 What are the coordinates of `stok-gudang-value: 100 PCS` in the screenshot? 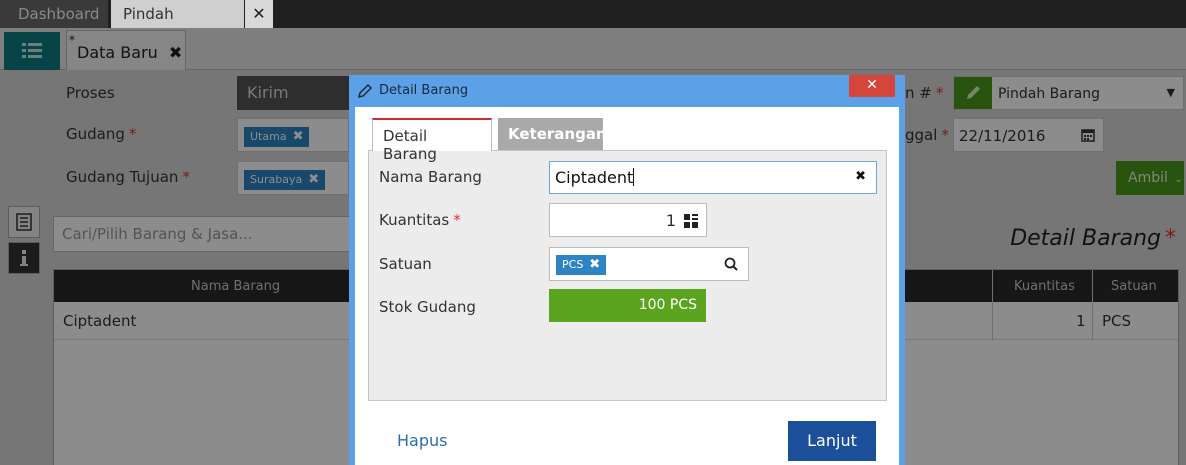 It's located at (627, 305).